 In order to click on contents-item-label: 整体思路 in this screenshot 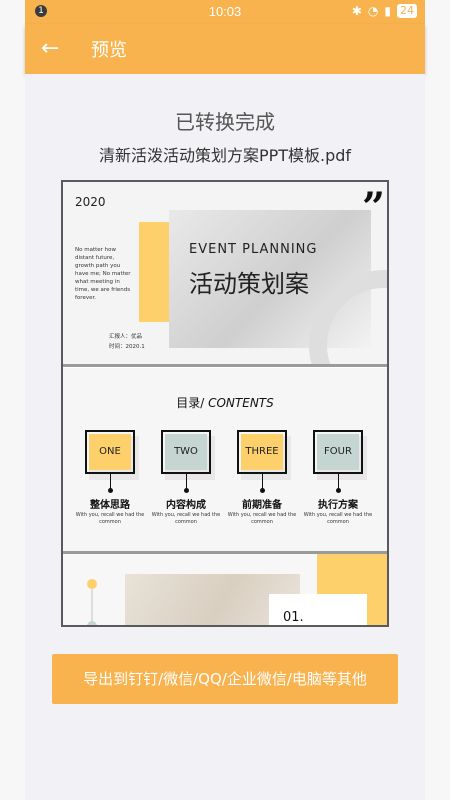, I will do `click(110, 505)`.